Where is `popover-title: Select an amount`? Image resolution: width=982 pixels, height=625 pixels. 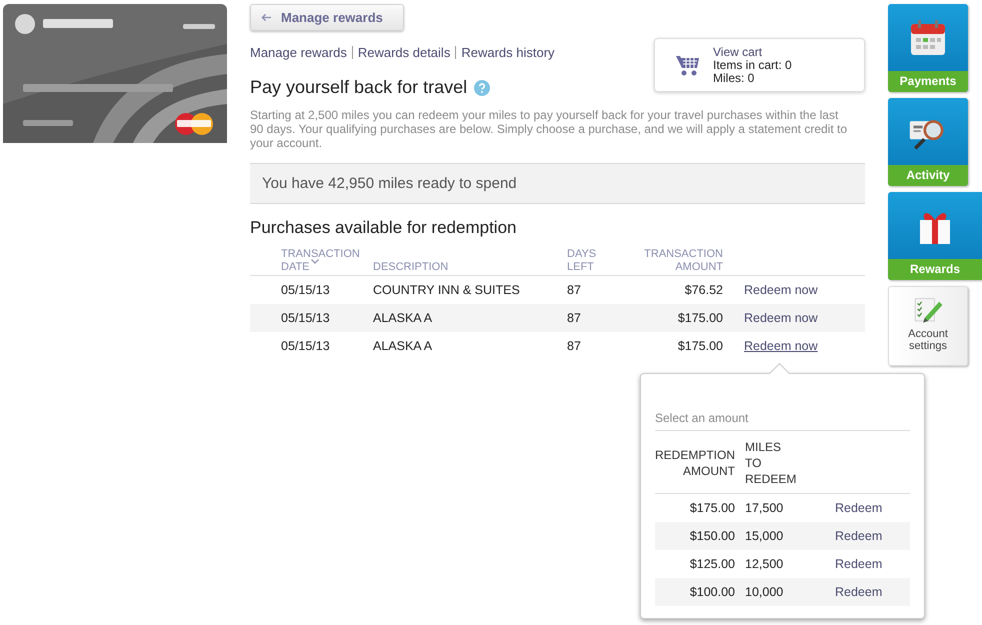 popover-title: Select an amount is located at coordinates (782, 421).